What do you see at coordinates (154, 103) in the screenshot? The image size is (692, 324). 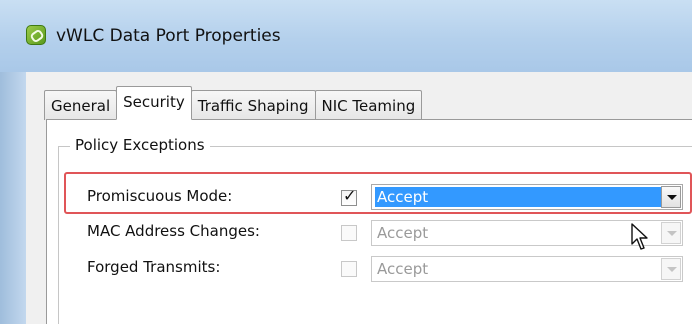 I see `tab-security: Security` at bounding box center [154, 103].